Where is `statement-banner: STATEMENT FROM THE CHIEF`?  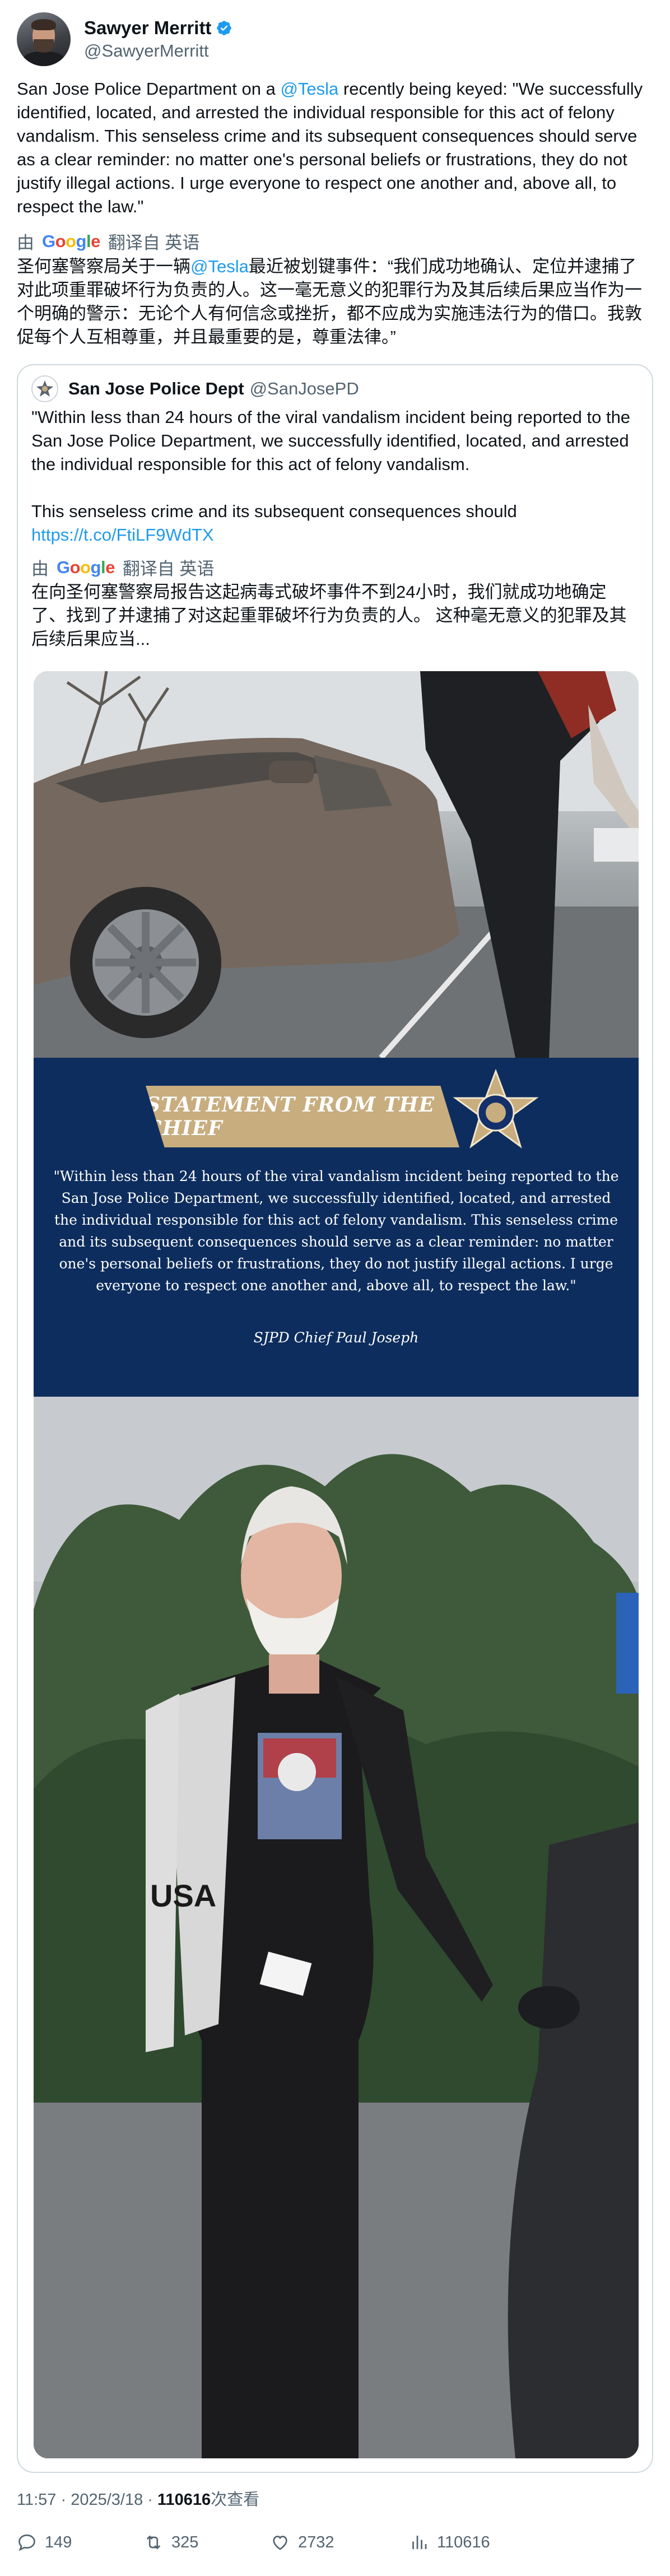
statement-banner: STATEMENT FROM THE CHIEF is located at coordinates (302, 1116).